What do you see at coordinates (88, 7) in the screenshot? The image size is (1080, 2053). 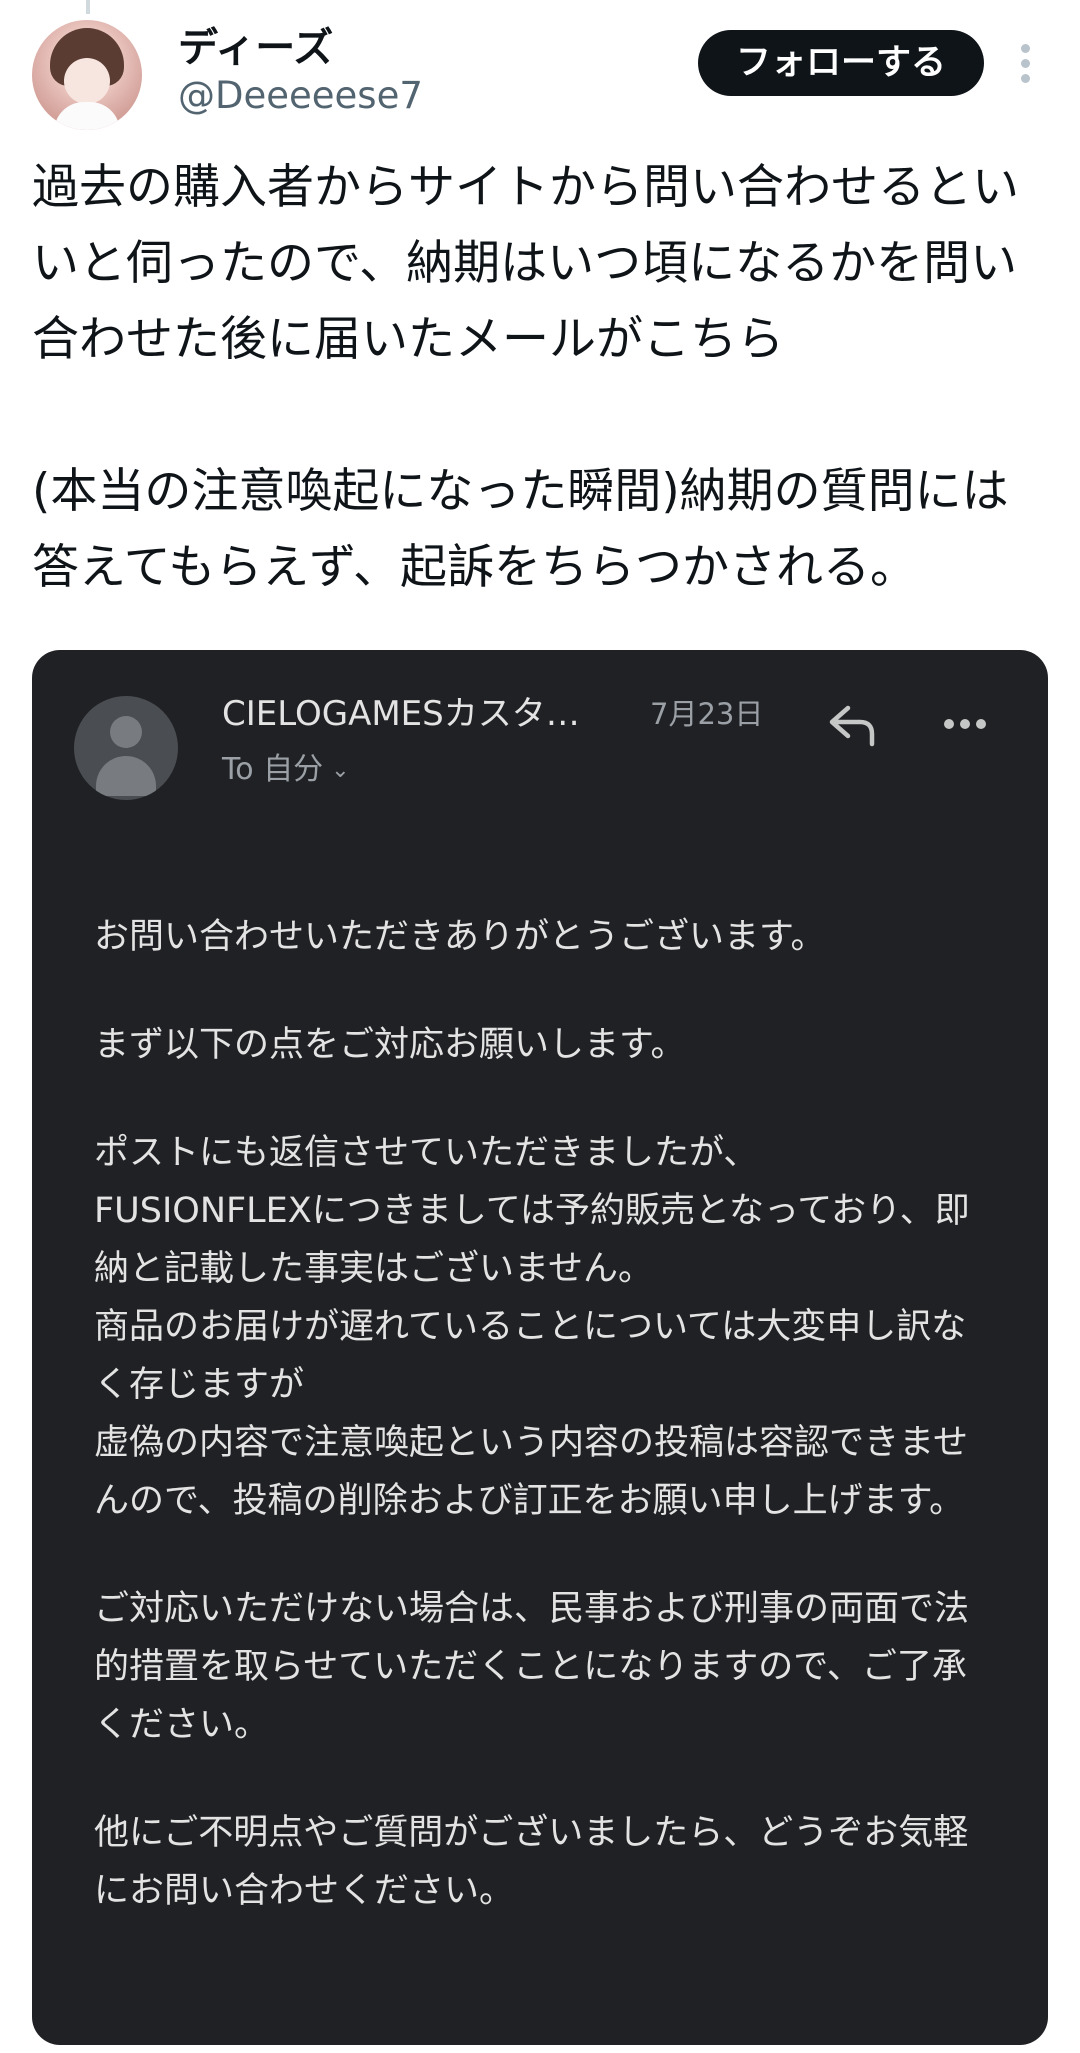 I see `thread-connector-line` at bounding box center [88, 7].